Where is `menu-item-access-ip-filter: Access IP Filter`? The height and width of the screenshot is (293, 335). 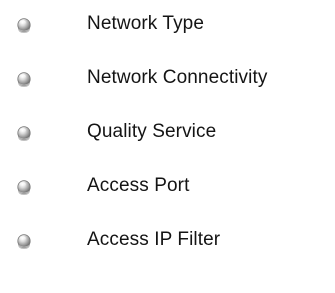 menu-item-access-ip-filter: Access IP Filter is located at coordinates (167, 242).